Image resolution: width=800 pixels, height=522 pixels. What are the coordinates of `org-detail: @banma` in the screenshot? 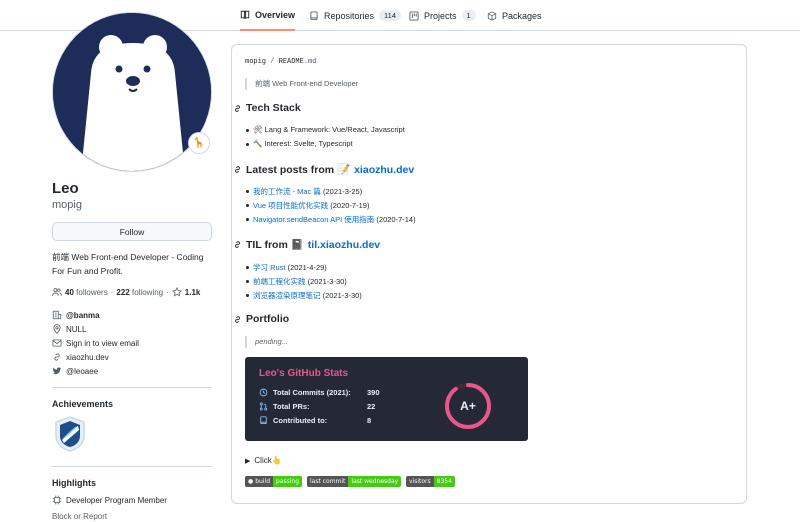 It's located at (76, 315).